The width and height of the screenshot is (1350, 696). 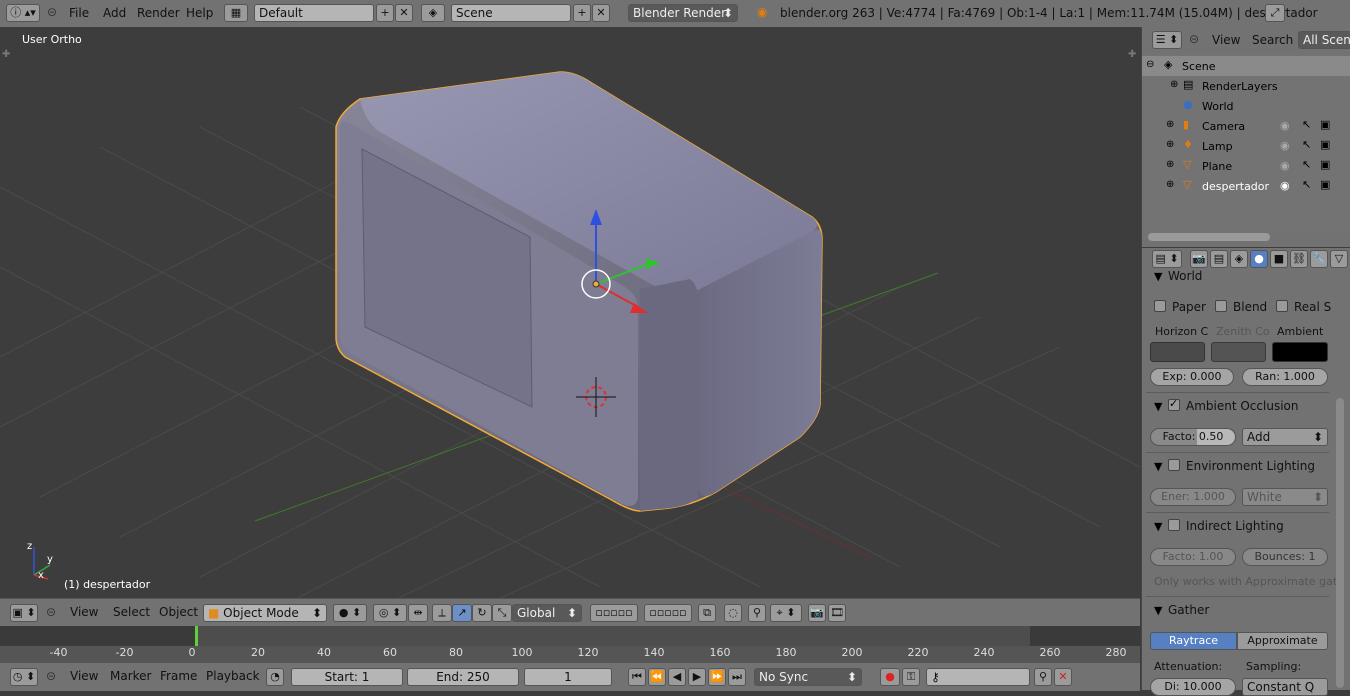 What do you see at coordinates (1167, 259) in the screenshot?
I see `editor-type-button: ▤ ⬍` at bounding box center [1167, 259].